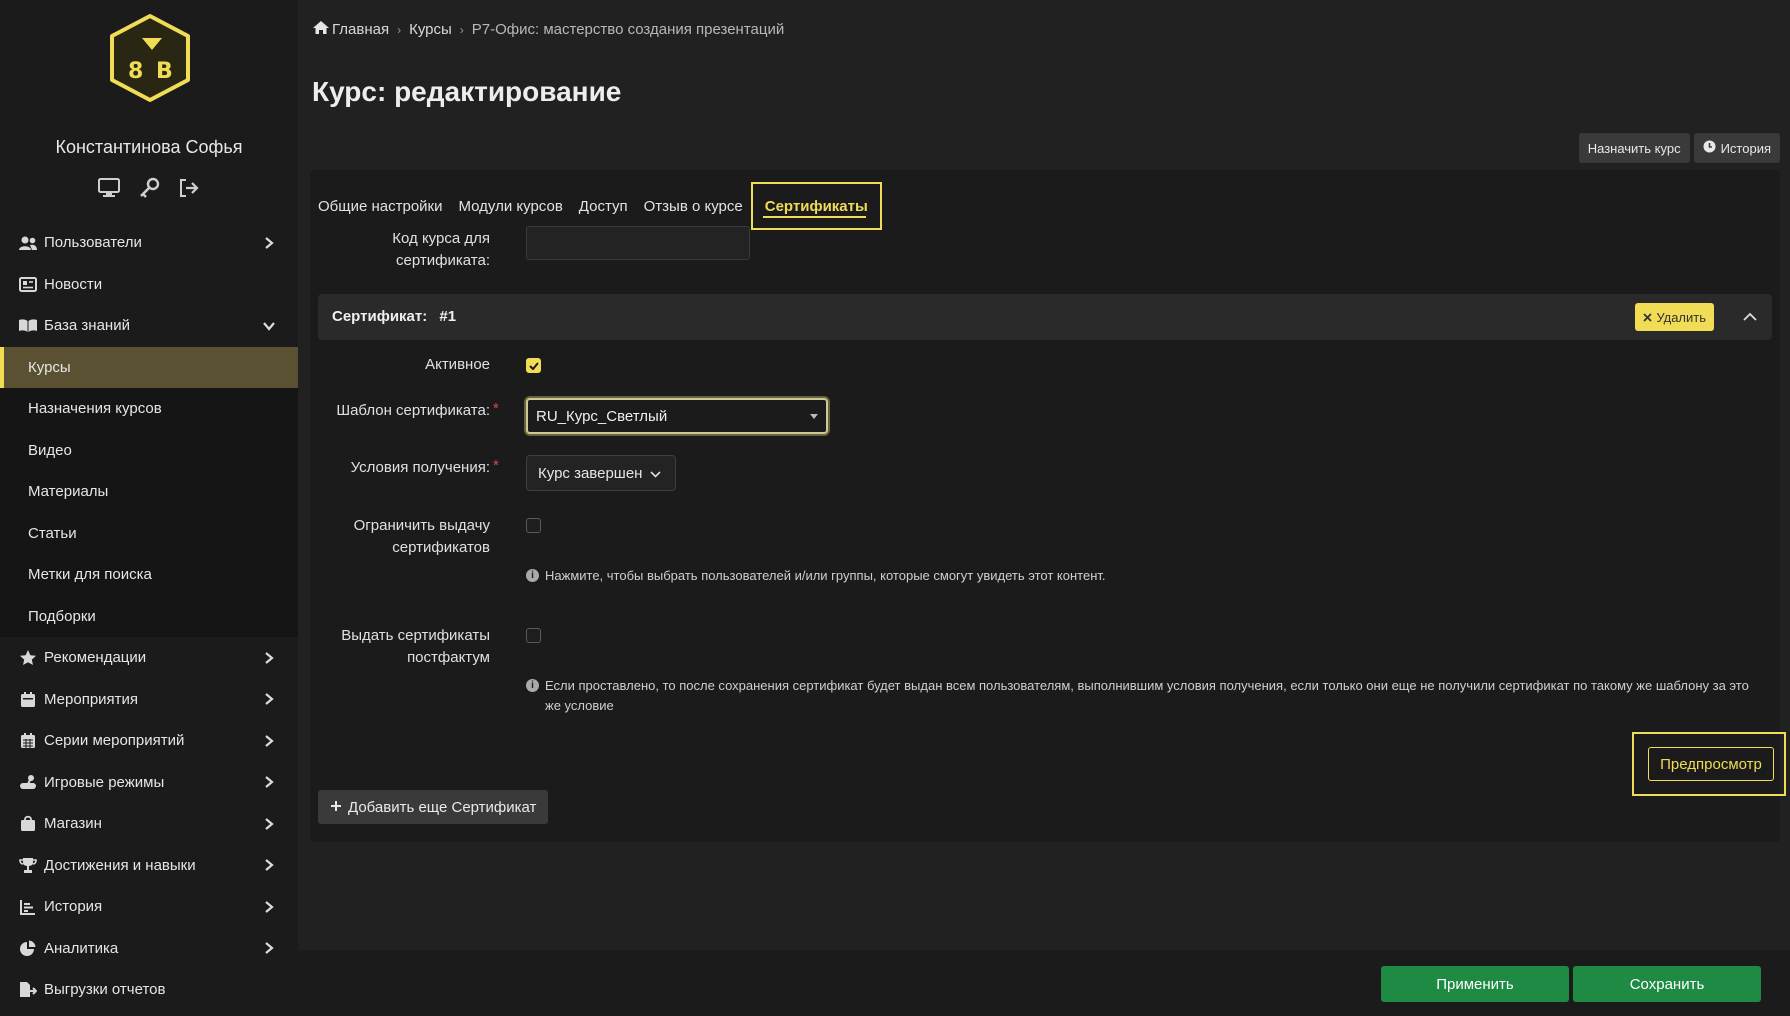  Describe the element at coordinates (28, 326) in the screenshot. I see `book-icon` at that location.